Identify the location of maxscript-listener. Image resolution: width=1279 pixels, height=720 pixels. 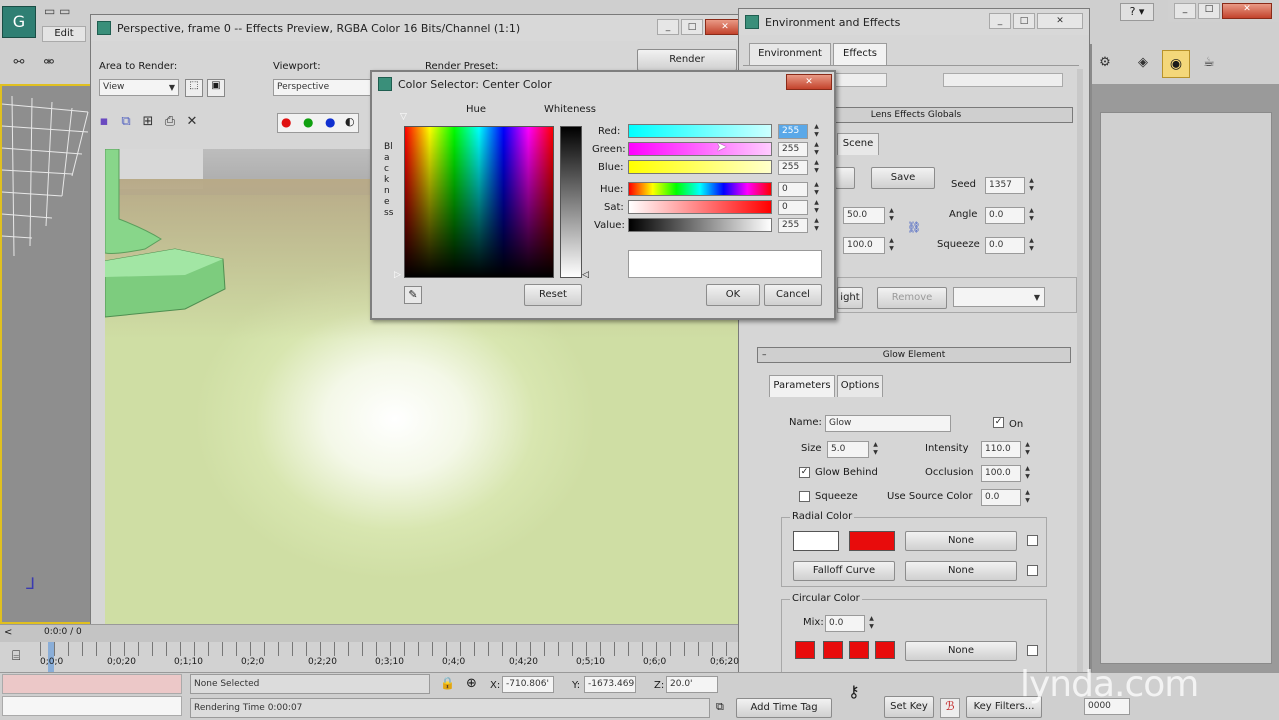
(92, 684).